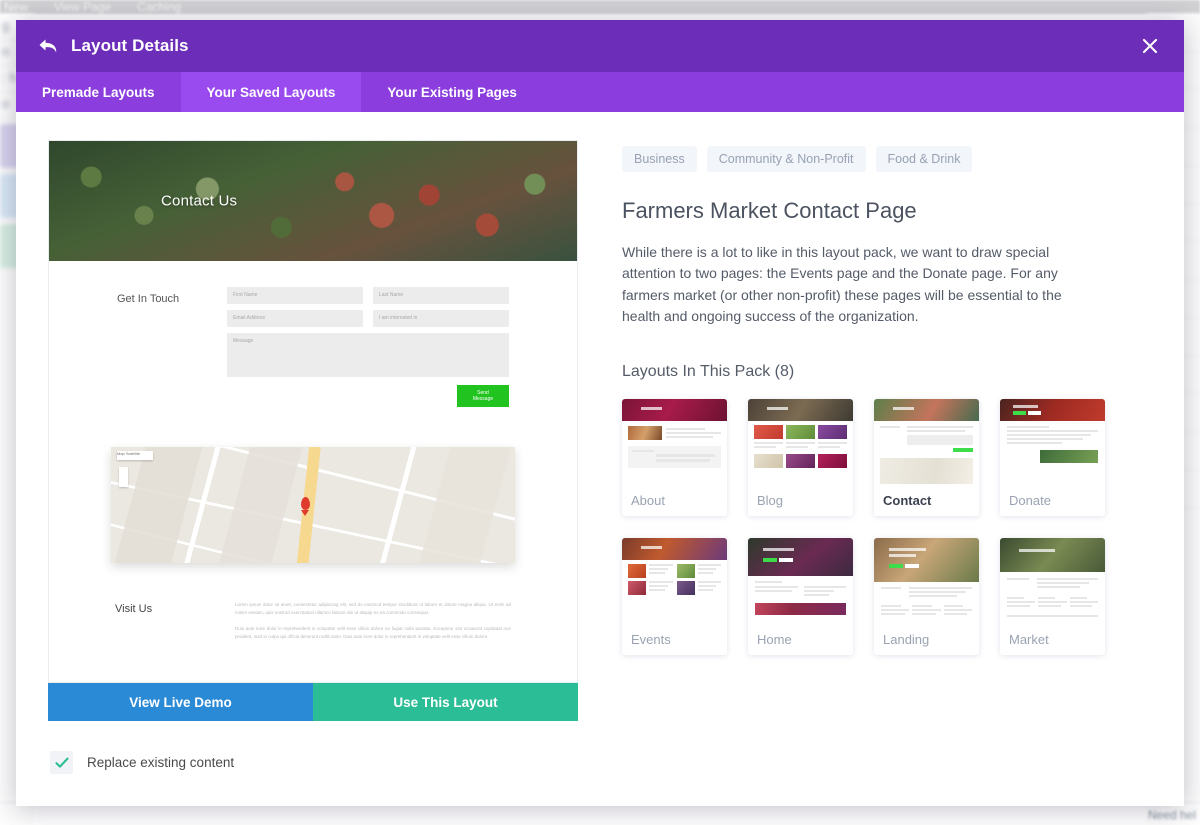 Image resolution: width=1200 pixels, height=825 pixels. Describe the element at coordinates (199, 201) in the screenshot. I see `preview-hero-title: Contact Us` at that location.